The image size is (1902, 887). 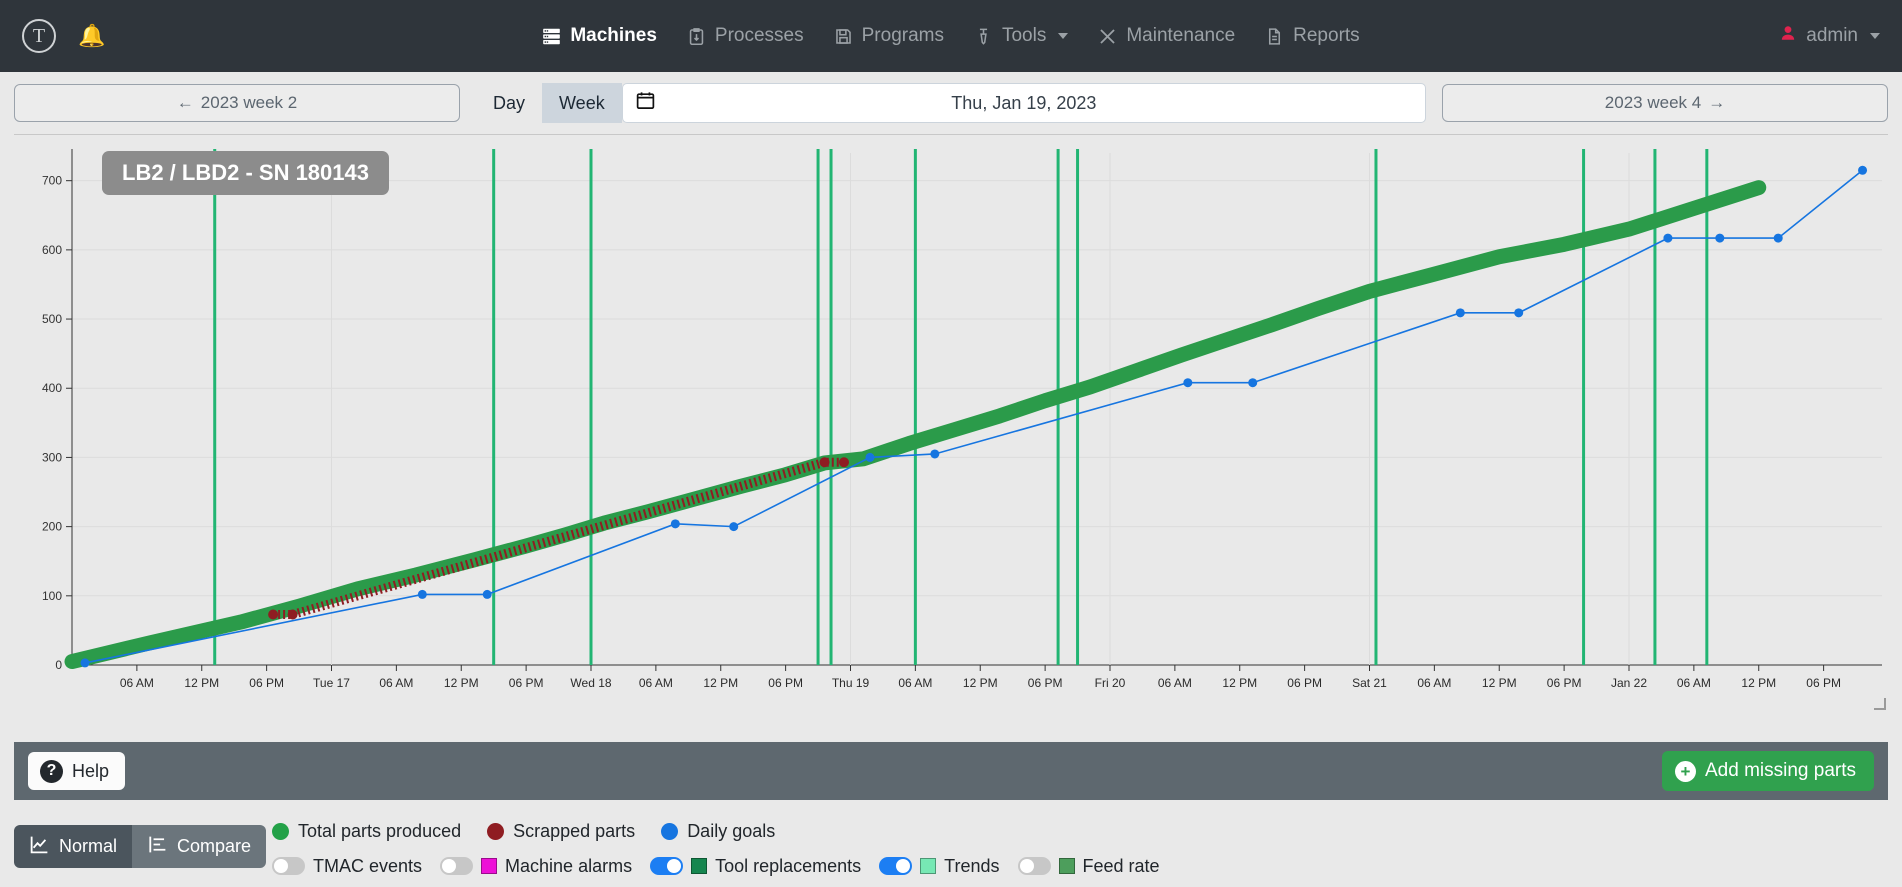 I want to click on legend-series-item: Total parts produced, so click(x=366, y=831).